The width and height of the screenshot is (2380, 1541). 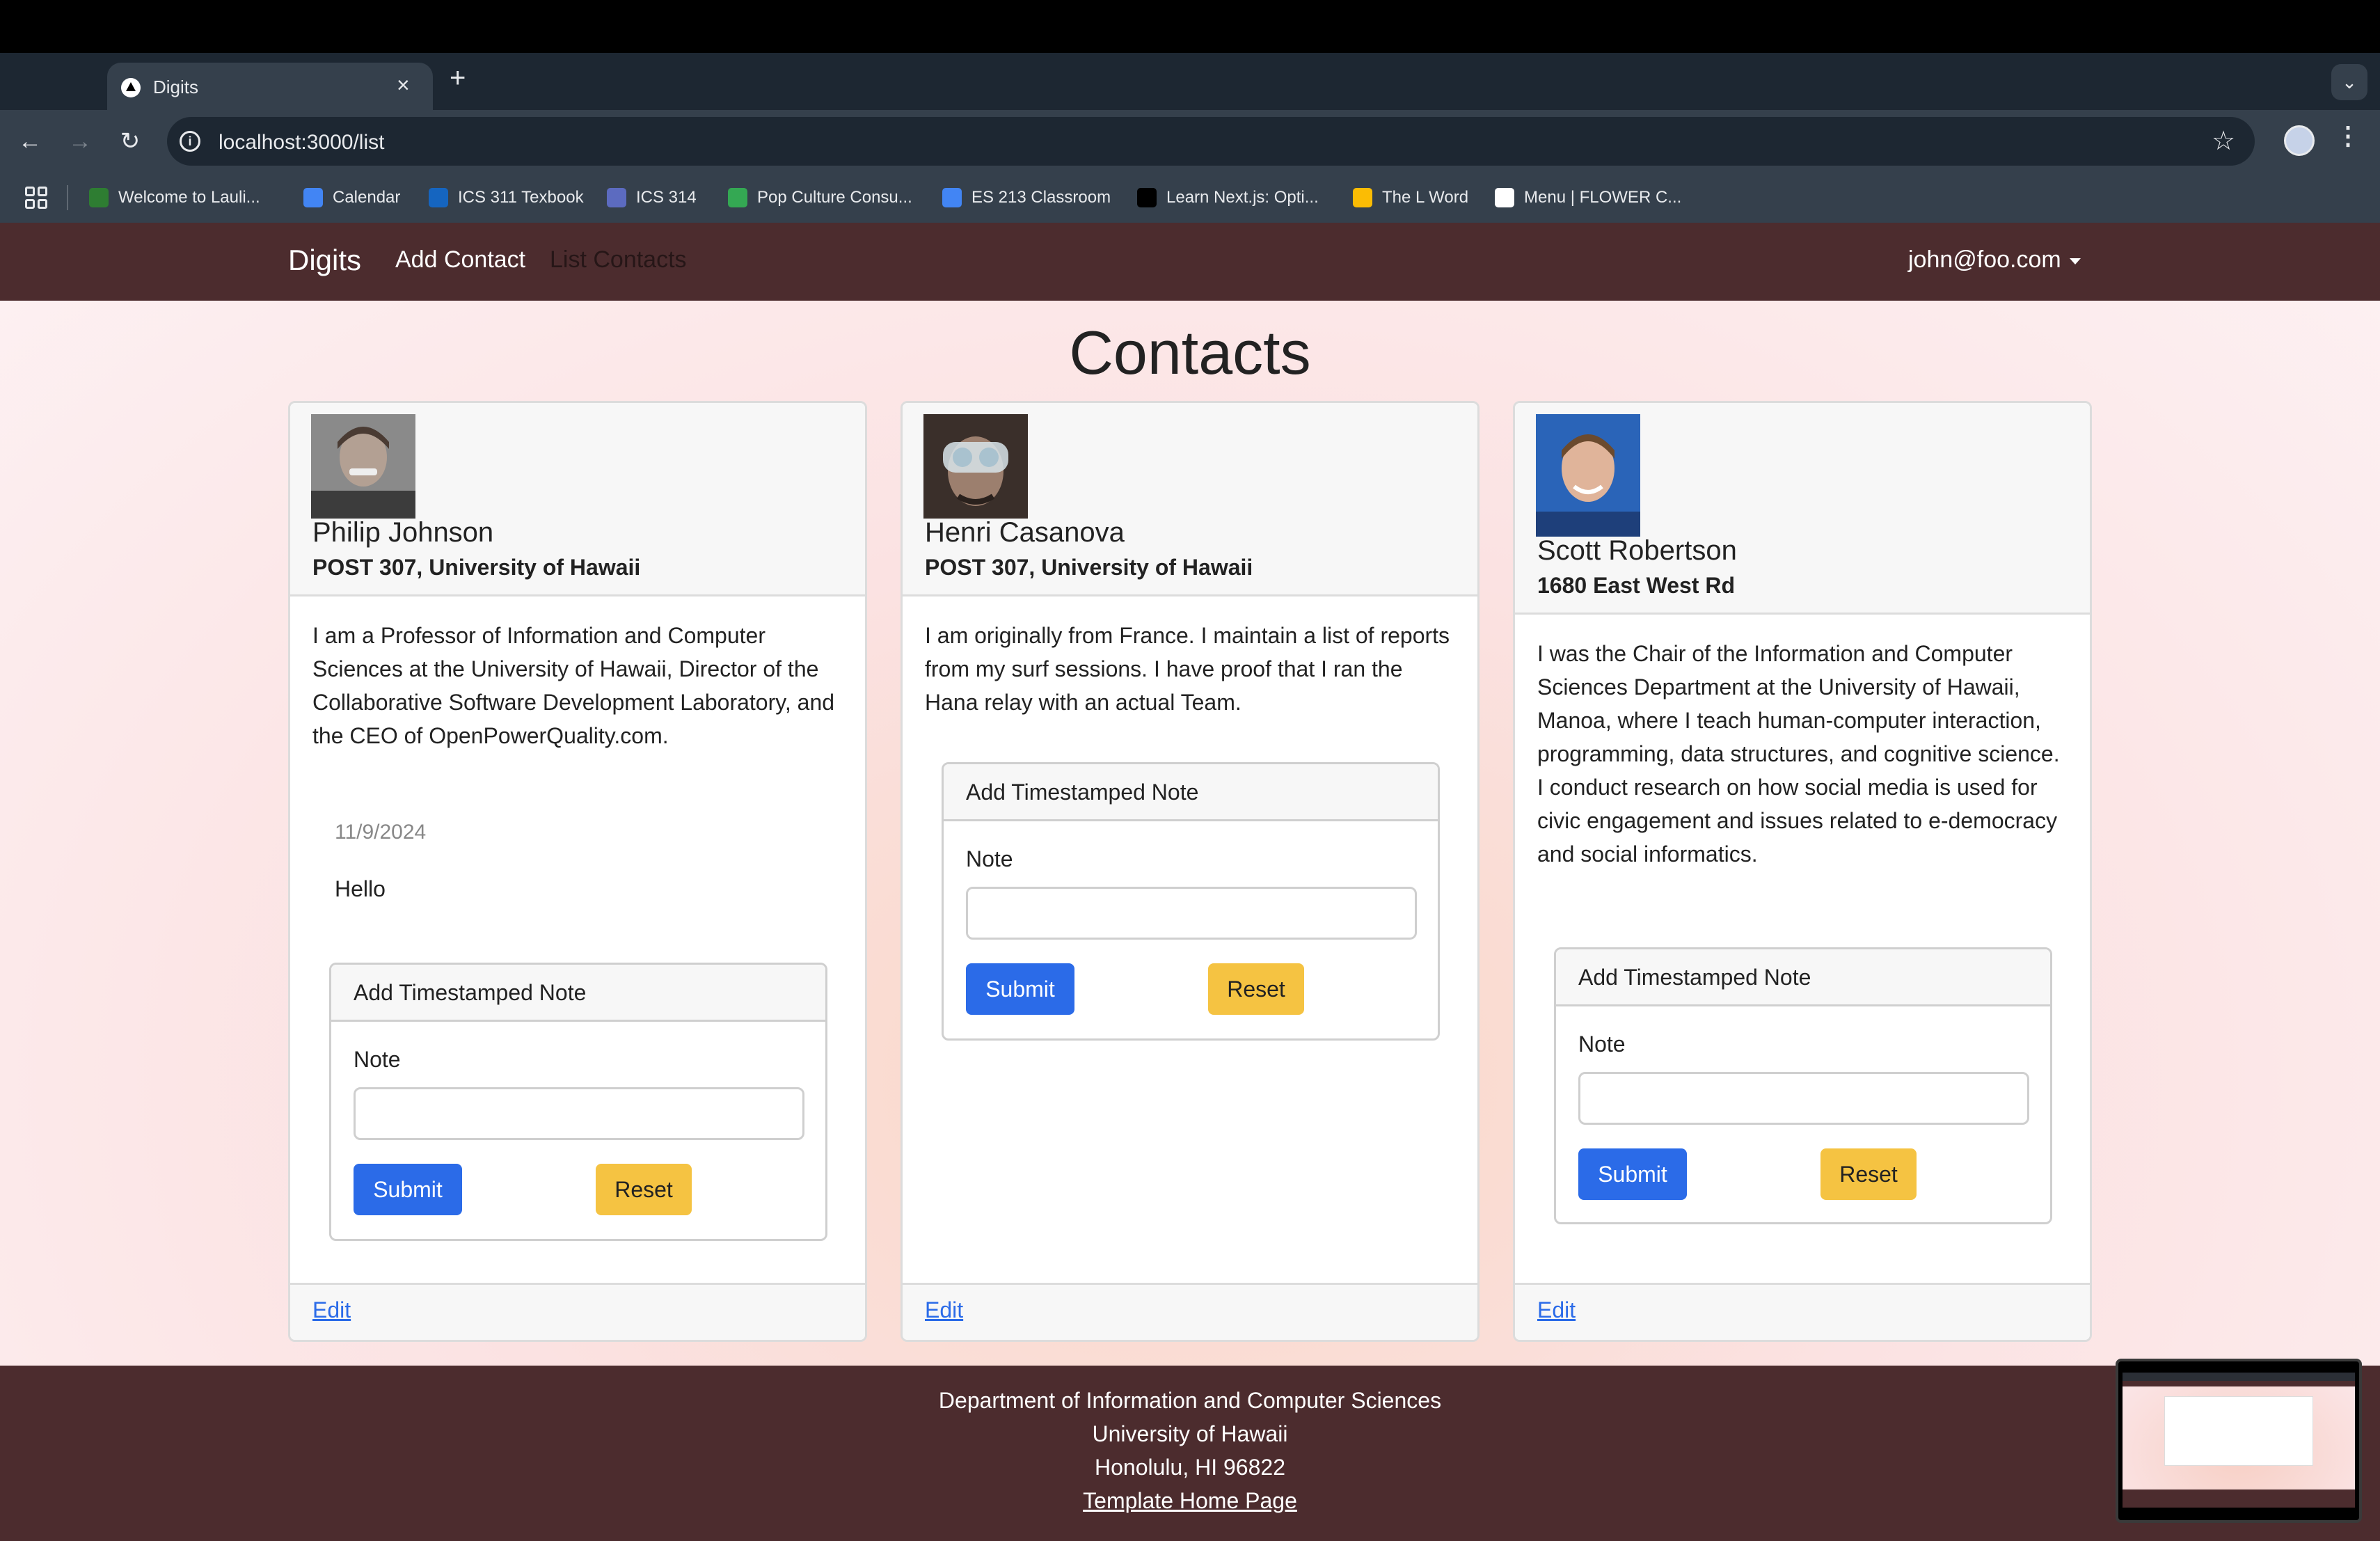 I want to click on screenshot-preview-thumbnail, so click(x=2239, y=1441).